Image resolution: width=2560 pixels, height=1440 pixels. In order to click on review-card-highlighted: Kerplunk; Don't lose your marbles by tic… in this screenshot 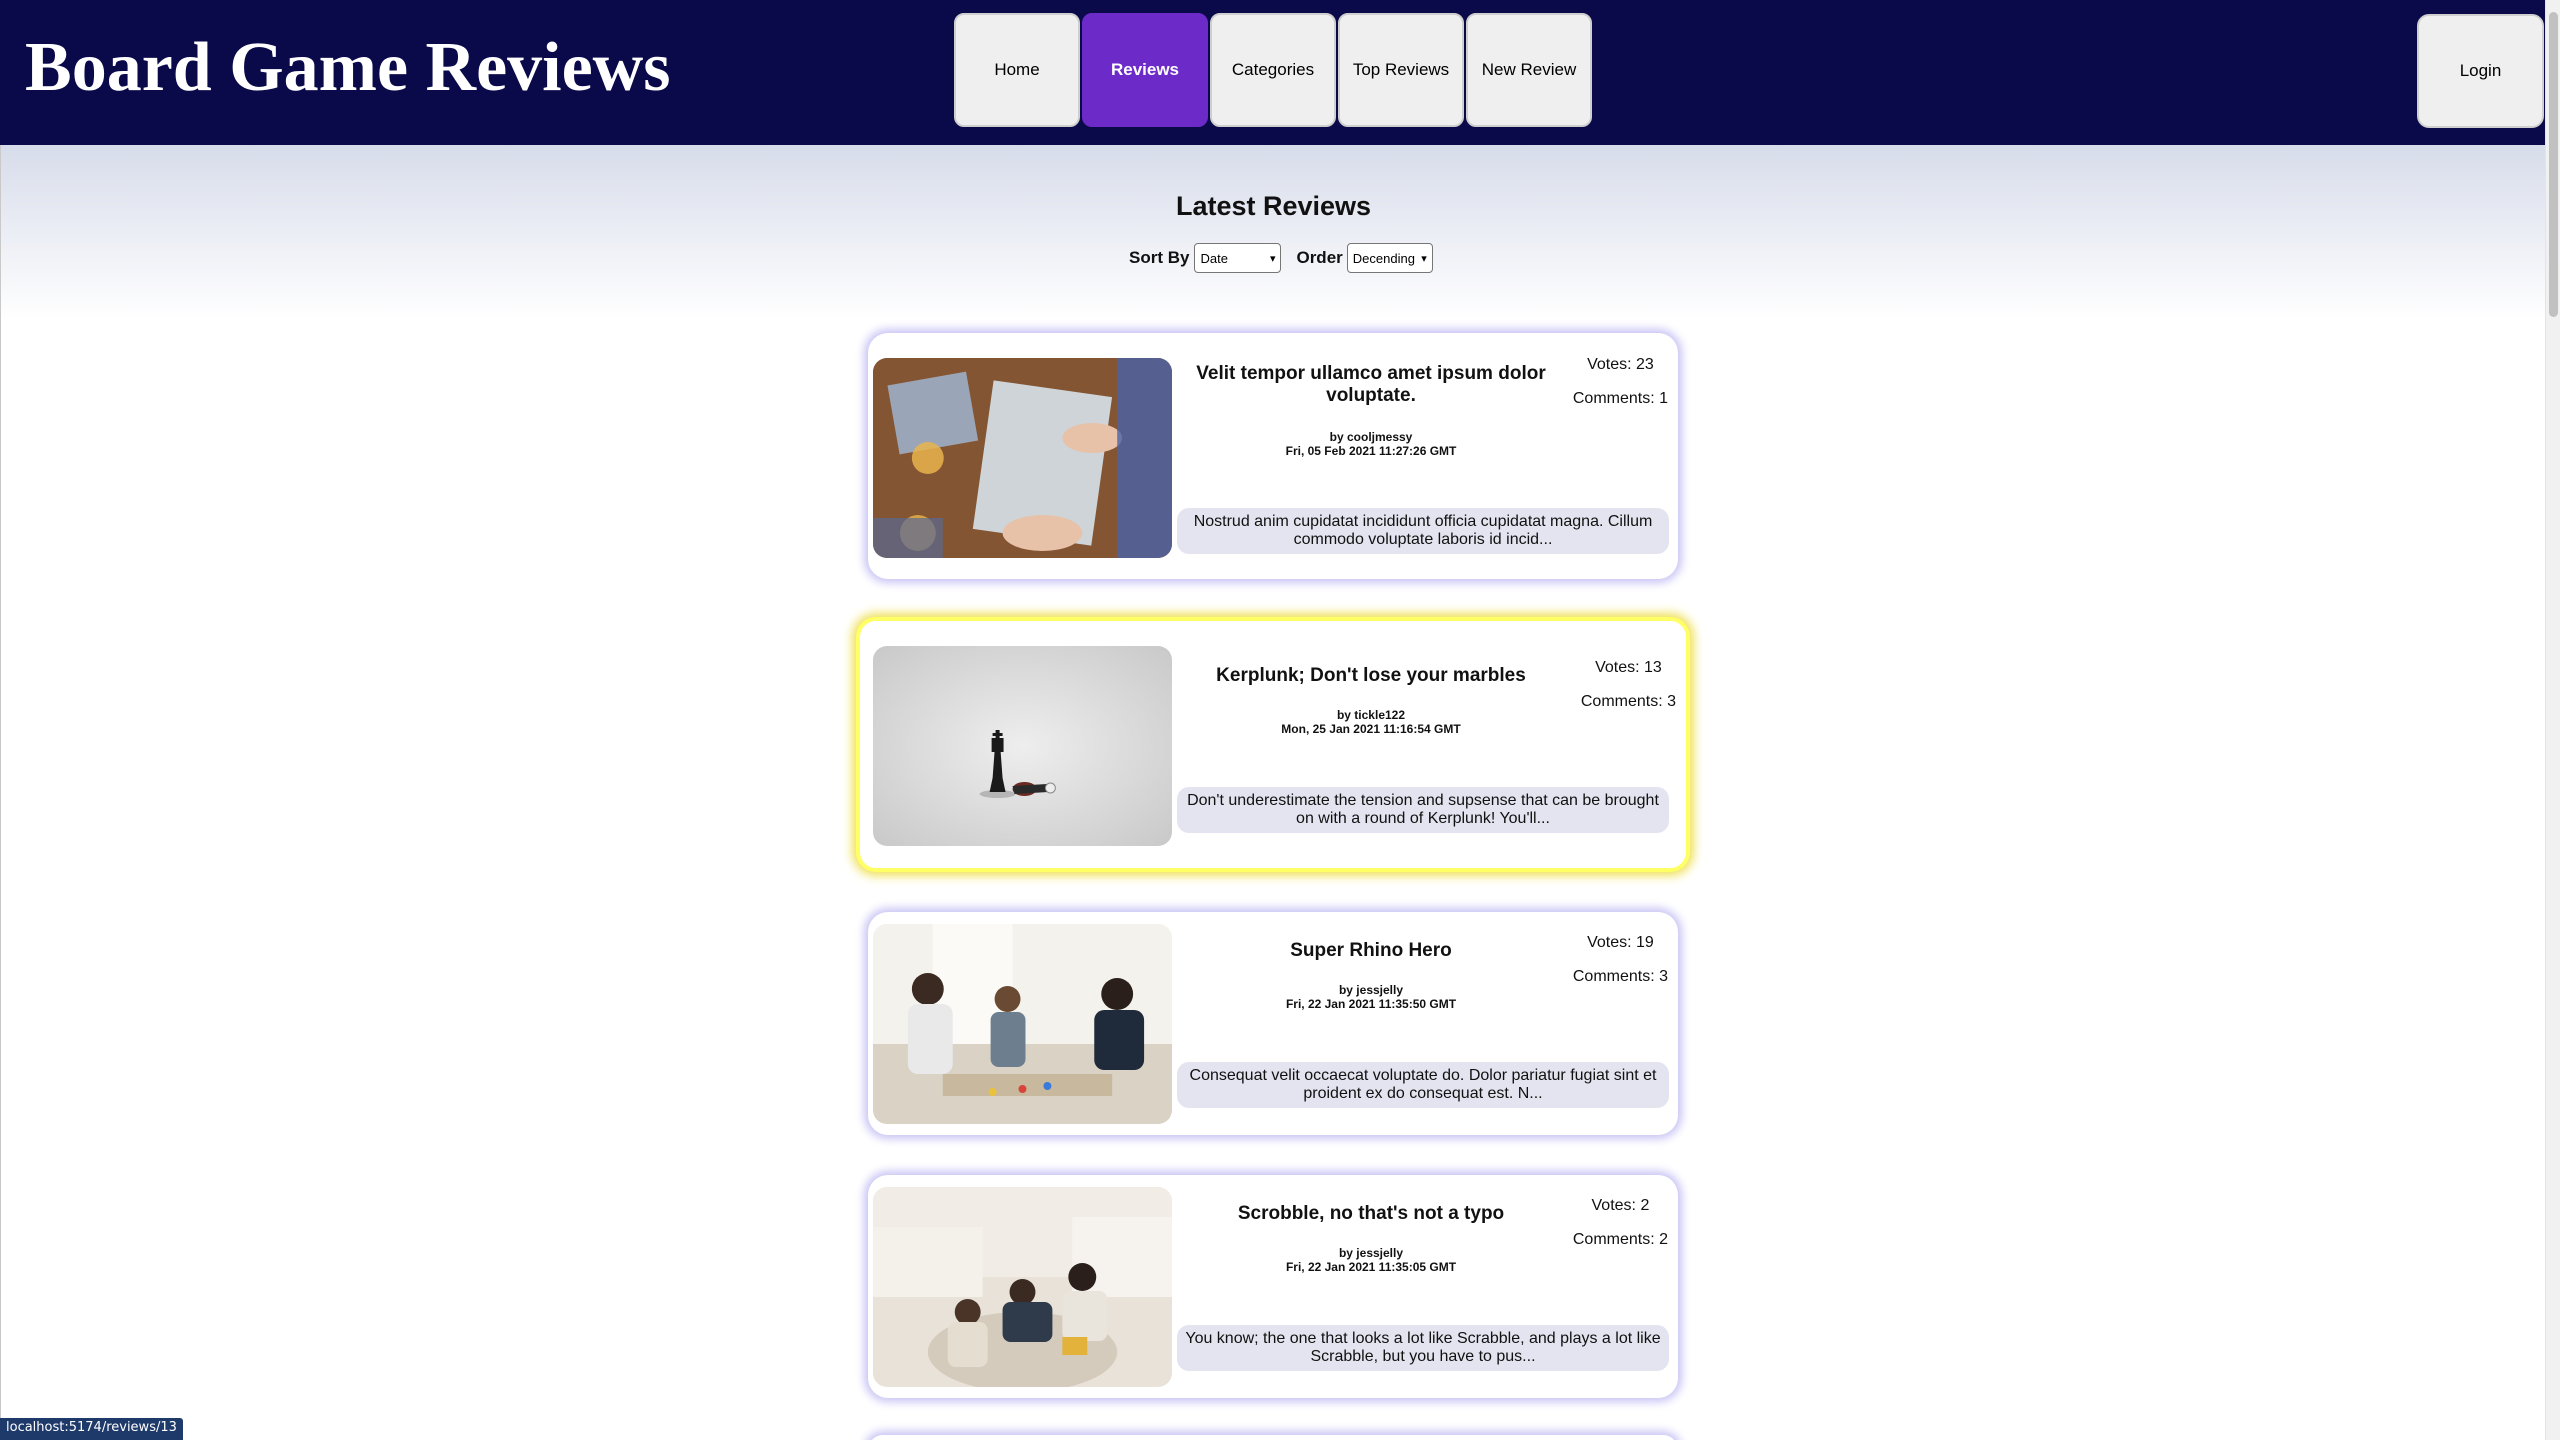, I will do `click(1273, 744)`.